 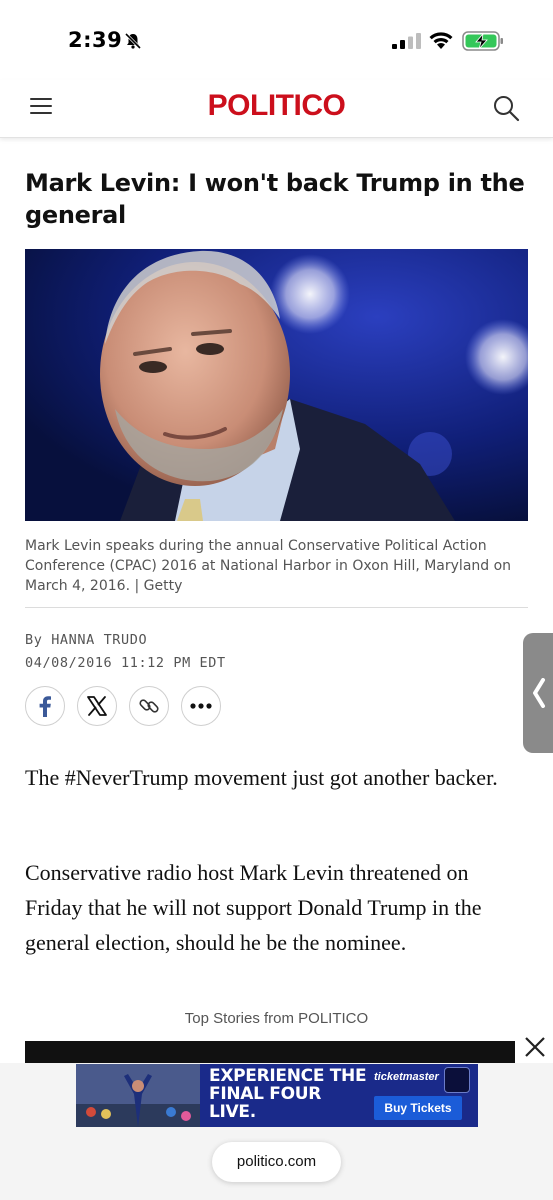 What do you see at coordinates (138, 1095) in the screenshot?
I see `ad-photo` at bounding box center [138, 1095].